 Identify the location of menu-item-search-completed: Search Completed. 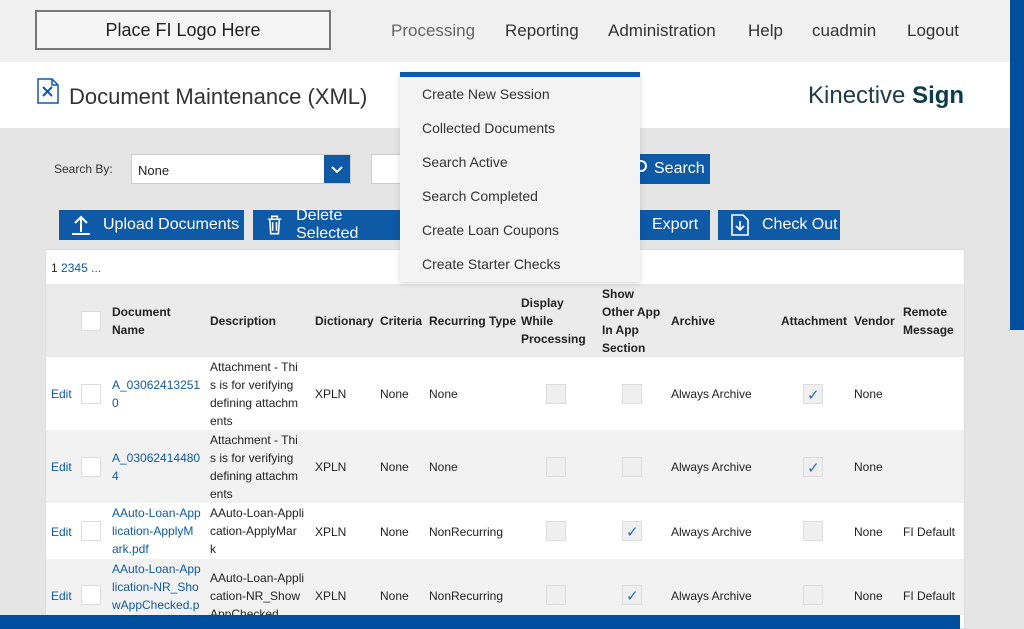
(480, 196).